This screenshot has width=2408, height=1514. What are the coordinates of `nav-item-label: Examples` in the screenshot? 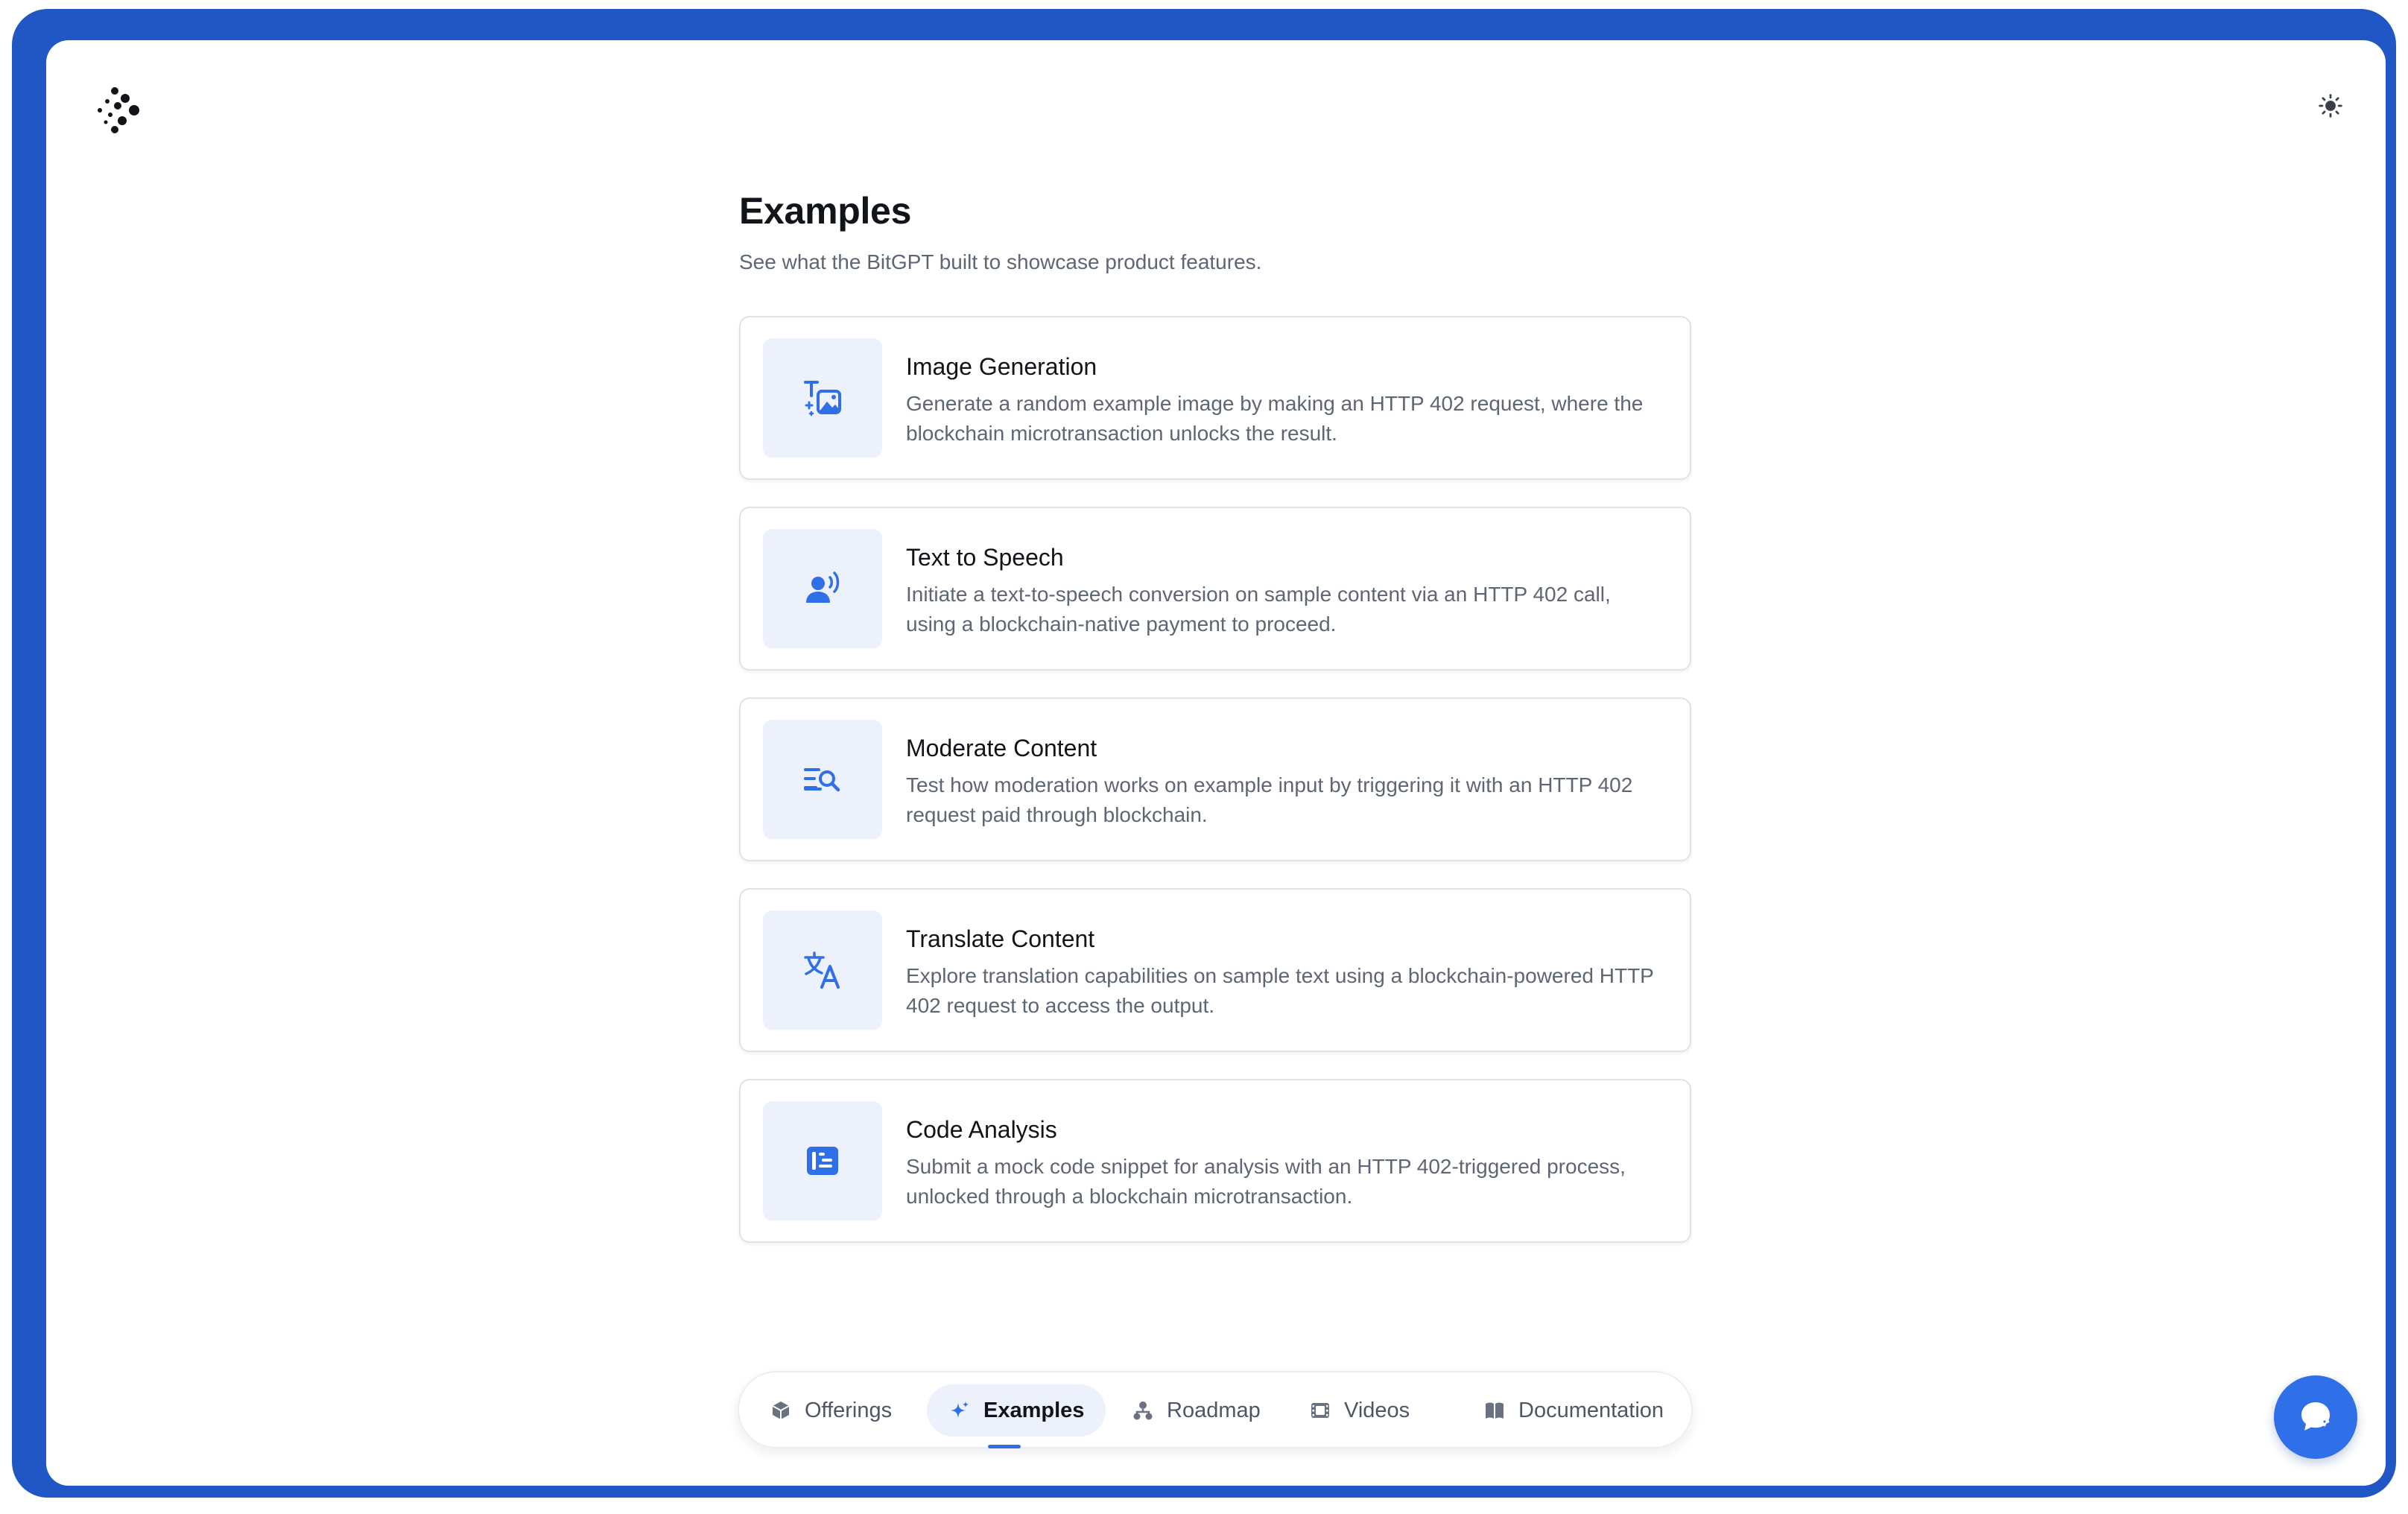 It's located at (1034, 1410).